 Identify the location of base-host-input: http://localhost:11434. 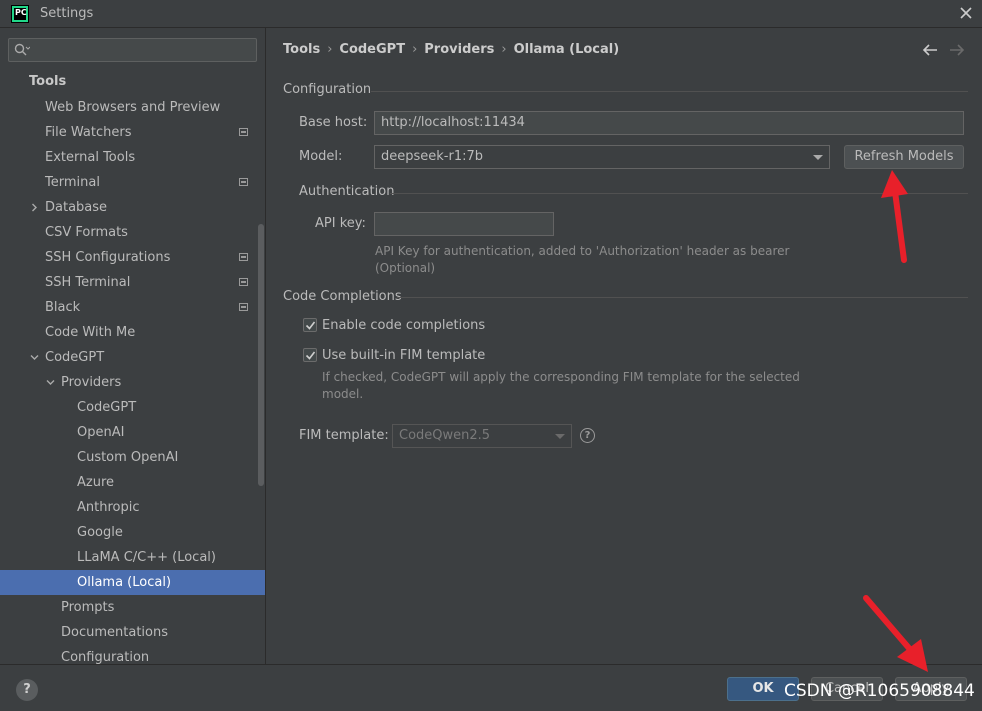
(669, 123).